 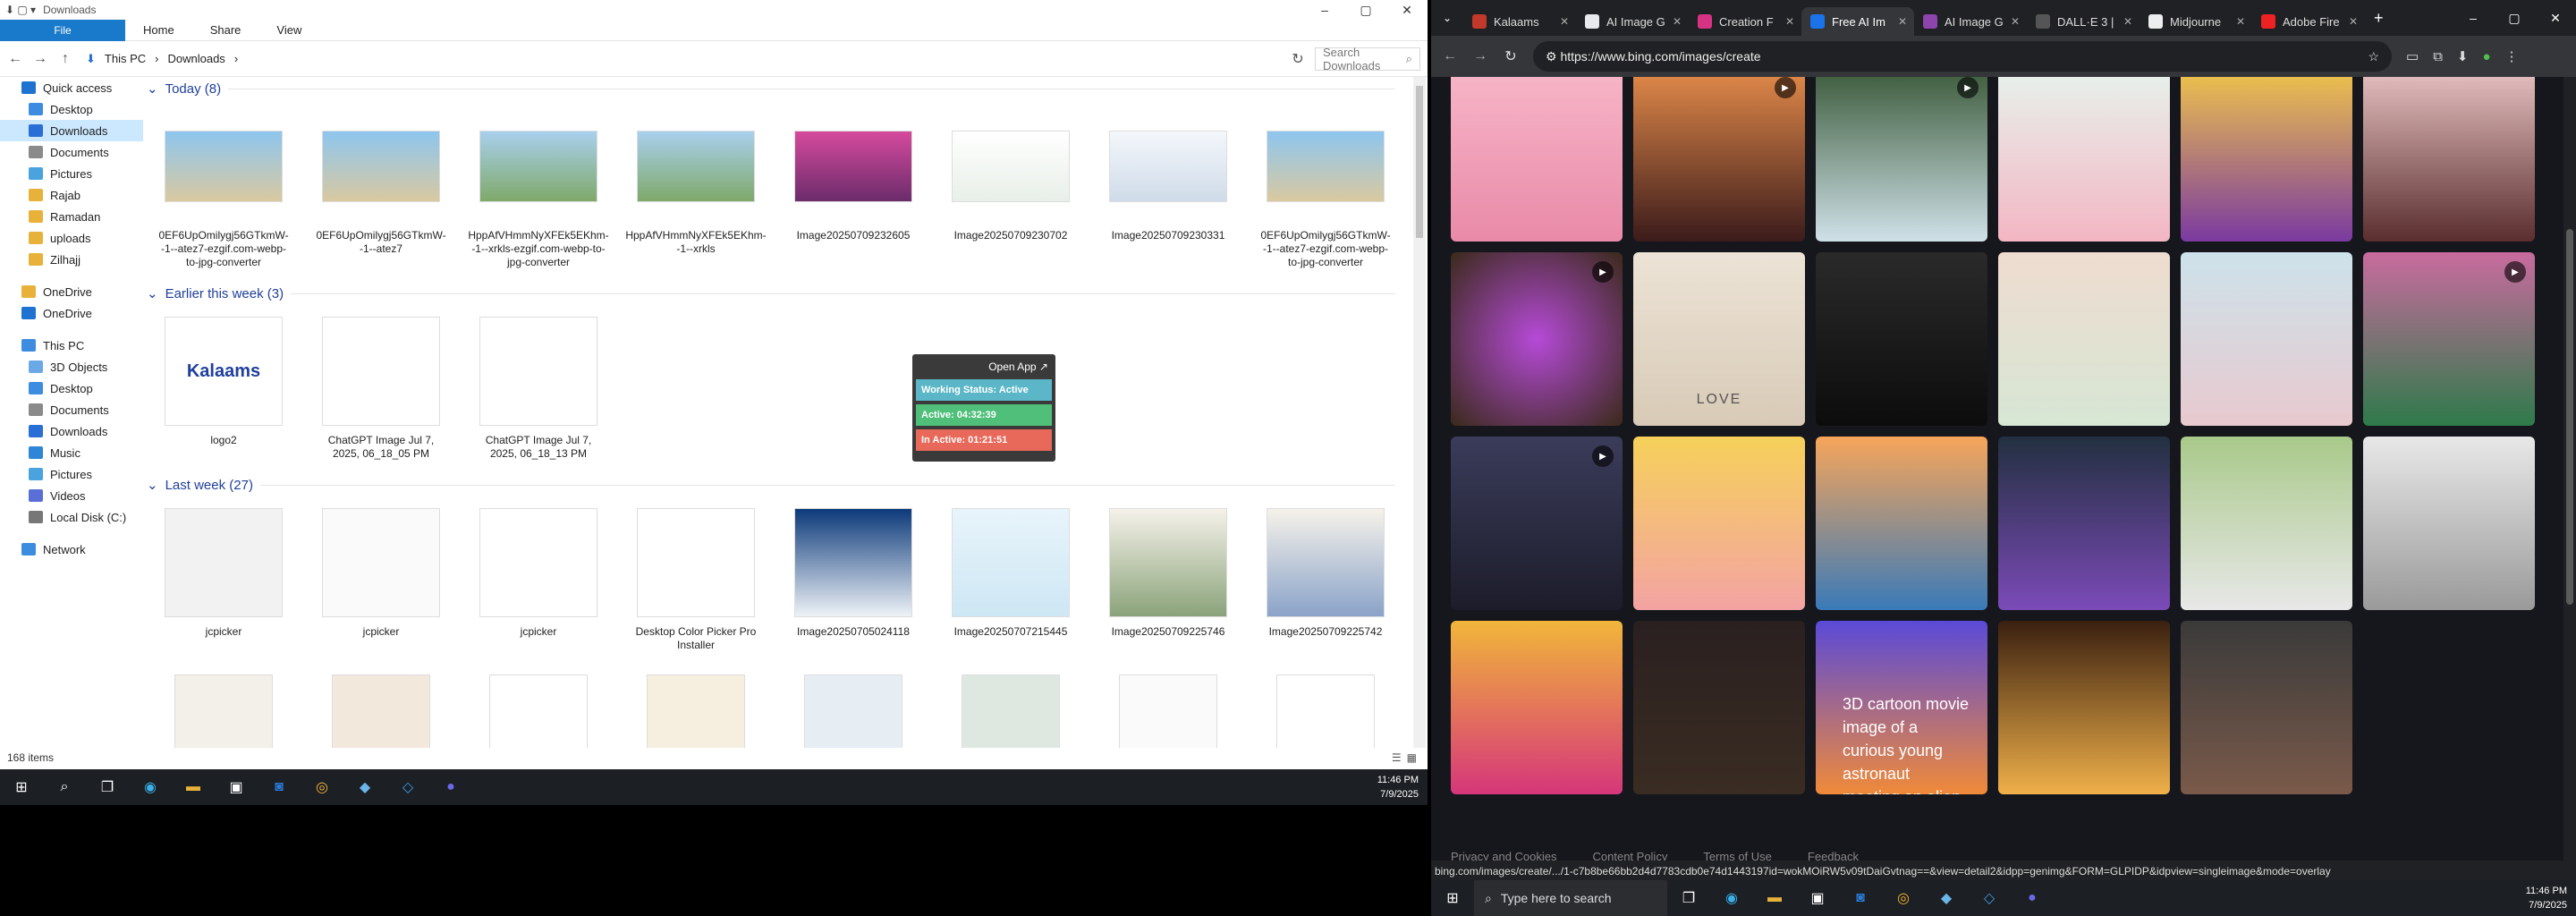 What do you see at coordinates (71, 109) in the screenshot?
I see `nav-item: Desktop` at bounding box center [71, 109].